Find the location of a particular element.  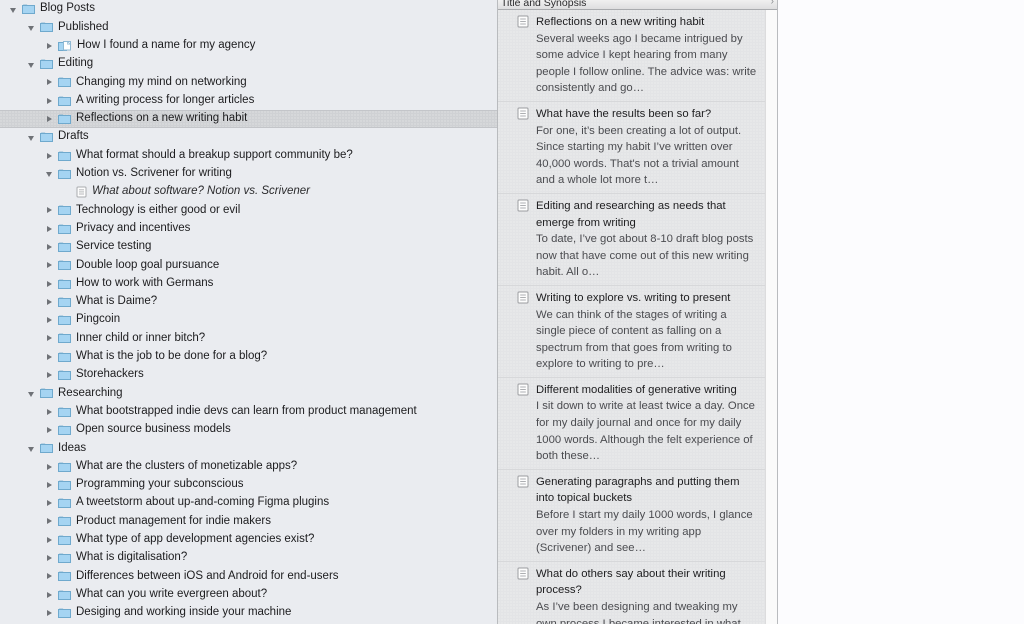

binder-row: Privacy and incentives is located at coordinates (248, 229).